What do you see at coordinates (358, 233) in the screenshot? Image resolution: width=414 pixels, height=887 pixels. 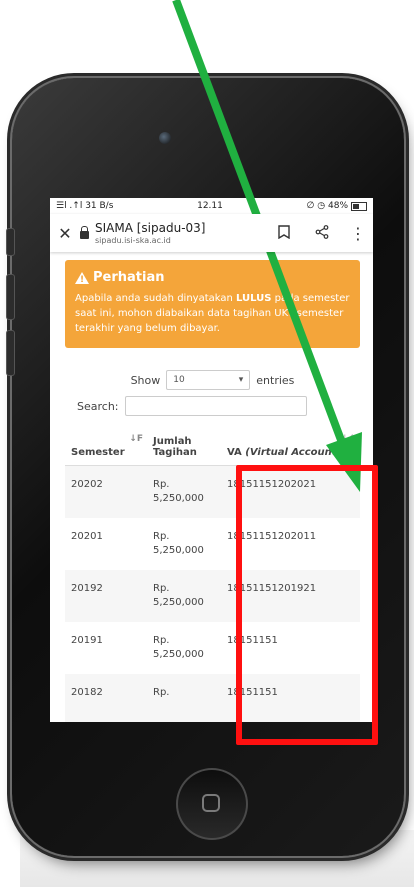 I see `more-vert-icon: ⋮` at bounding box center [358, 233].